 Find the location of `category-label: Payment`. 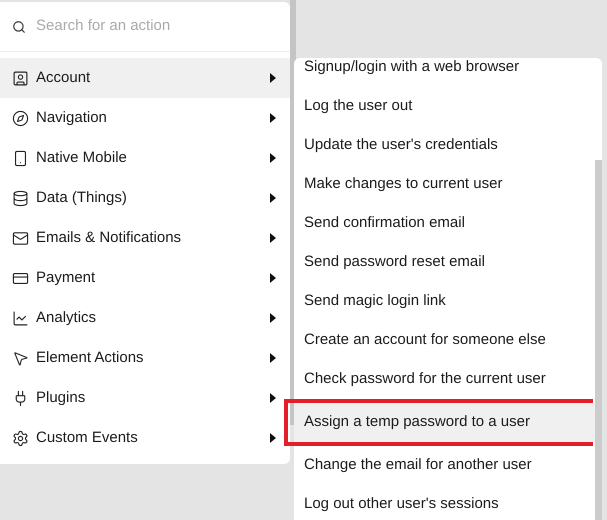

category-label: Payment is located at coordinates (66, 278).